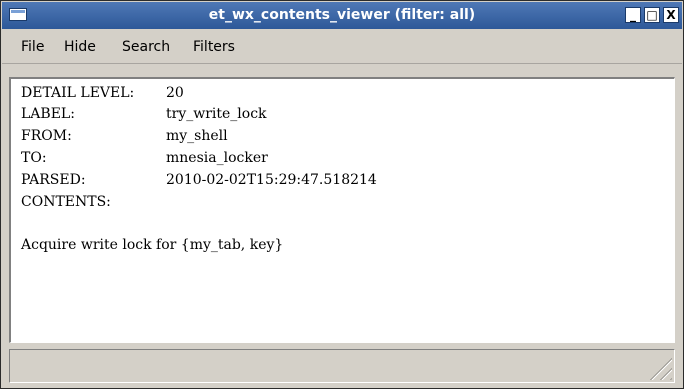  Describe the element at coordinates (48, 114) in the screenshot. I see `label-label: LABEL:` at that location.